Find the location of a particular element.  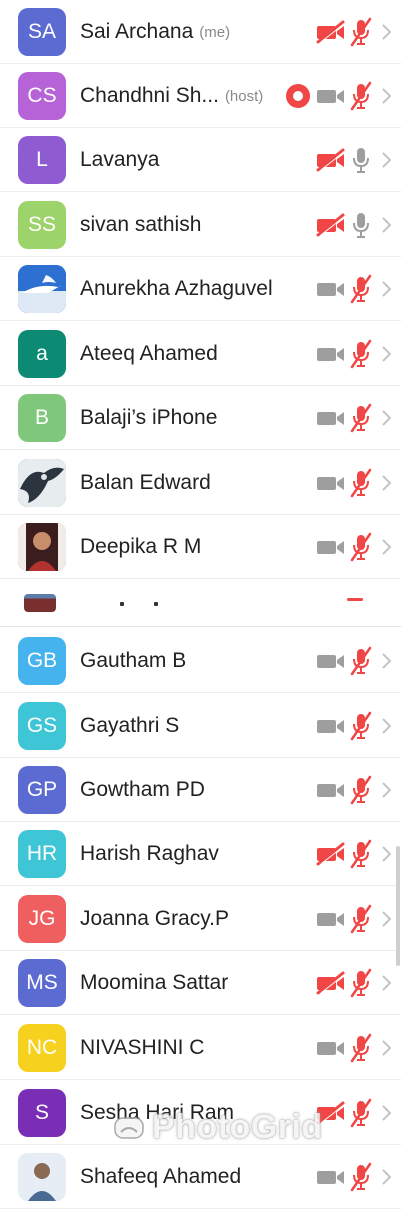

avatar-initials: HR is located at coordinates (42, 853).